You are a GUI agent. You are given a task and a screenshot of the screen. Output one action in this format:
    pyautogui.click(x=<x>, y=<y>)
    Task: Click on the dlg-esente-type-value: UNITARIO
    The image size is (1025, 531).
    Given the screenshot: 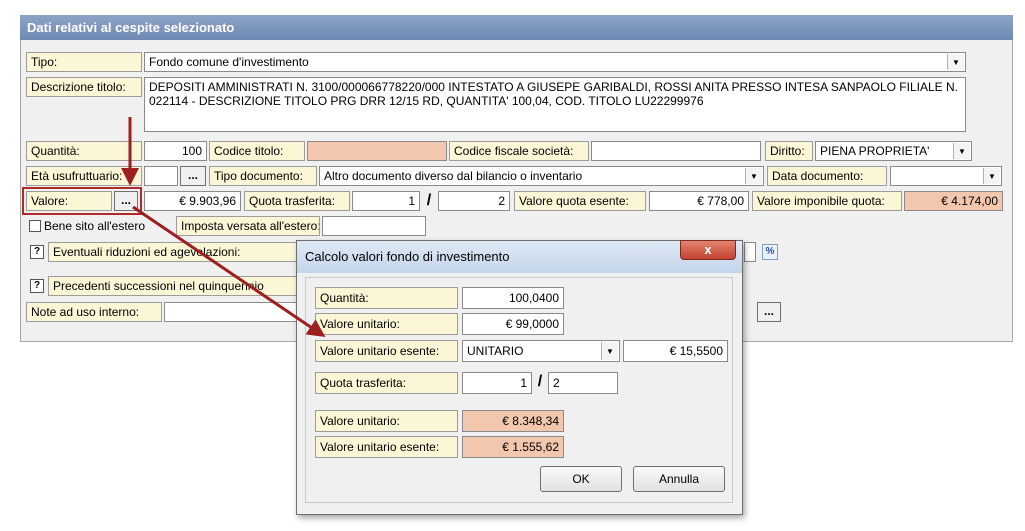 What is the action you would take?
    pyautogui.click(x=495, y=351)
    